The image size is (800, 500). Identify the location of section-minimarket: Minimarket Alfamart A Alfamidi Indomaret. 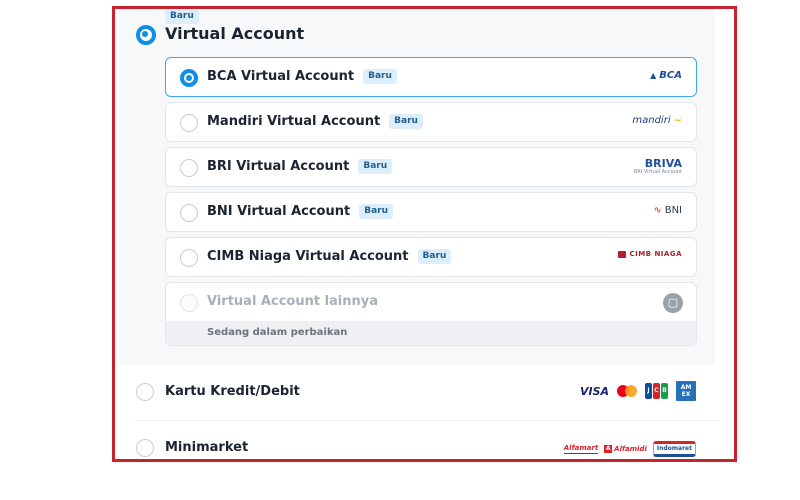
(424, 440).